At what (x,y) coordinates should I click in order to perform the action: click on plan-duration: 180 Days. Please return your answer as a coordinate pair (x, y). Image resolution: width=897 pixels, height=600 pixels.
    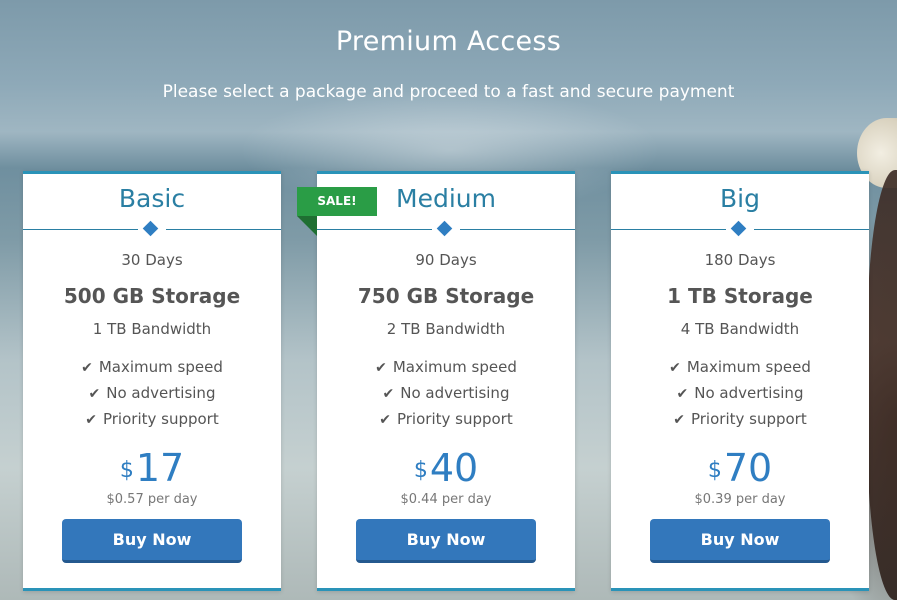
    Looking at the image, I should click on (740, 260).